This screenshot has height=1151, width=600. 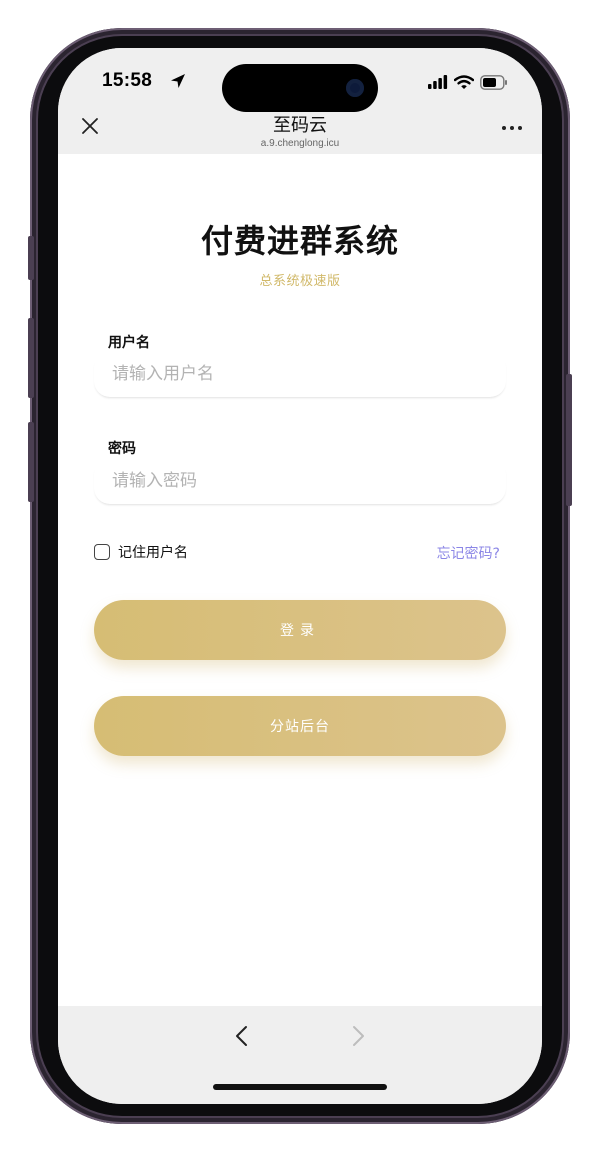 What do you see at coordinates (242, 1036) in the screenshot?
I see `chevron-left-icon` at bounding box center [242, 1036].